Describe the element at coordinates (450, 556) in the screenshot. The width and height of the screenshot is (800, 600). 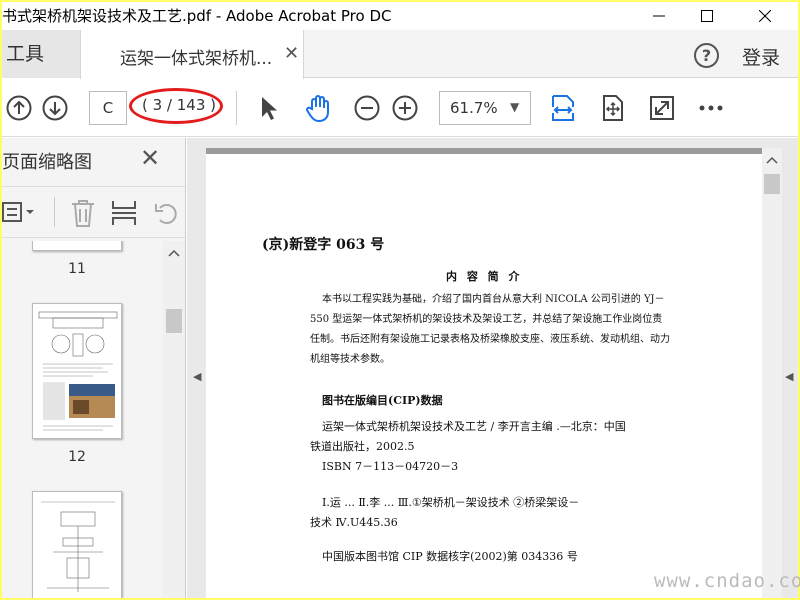
I see `cip-data-number: 中国版本图书馆 CIP 数据核字(2002)第 034336 号` at that location.